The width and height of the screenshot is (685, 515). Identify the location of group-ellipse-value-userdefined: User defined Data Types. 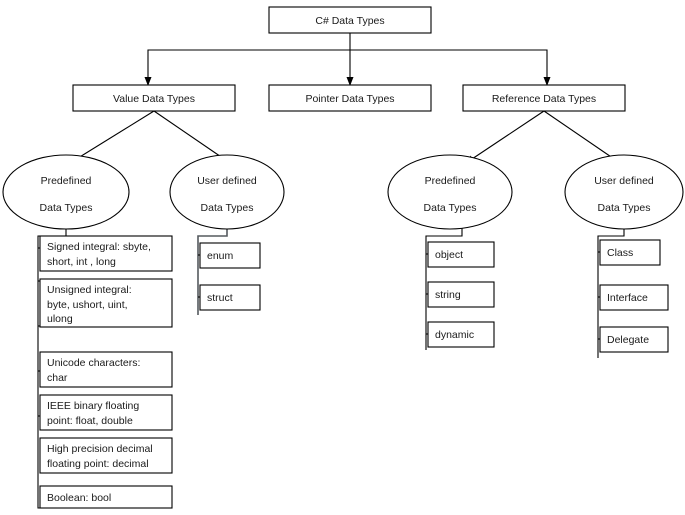
(227, 192).